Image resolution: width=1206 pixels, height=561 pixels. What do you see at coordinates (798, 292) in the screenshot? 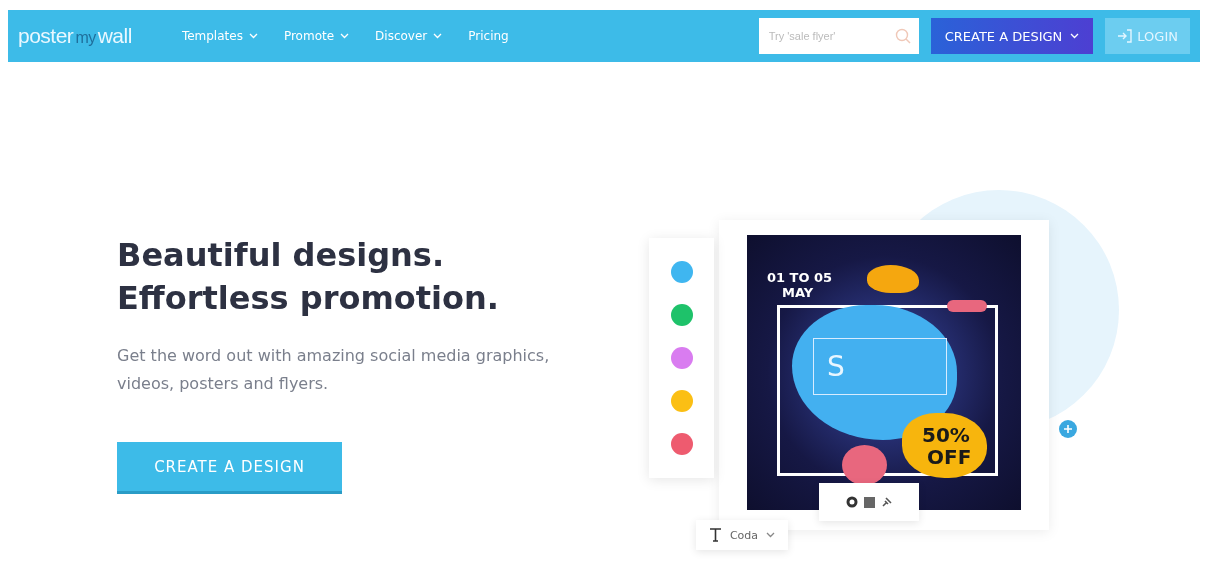
I see `date-text: MAY` at bounding box center [798, 292].